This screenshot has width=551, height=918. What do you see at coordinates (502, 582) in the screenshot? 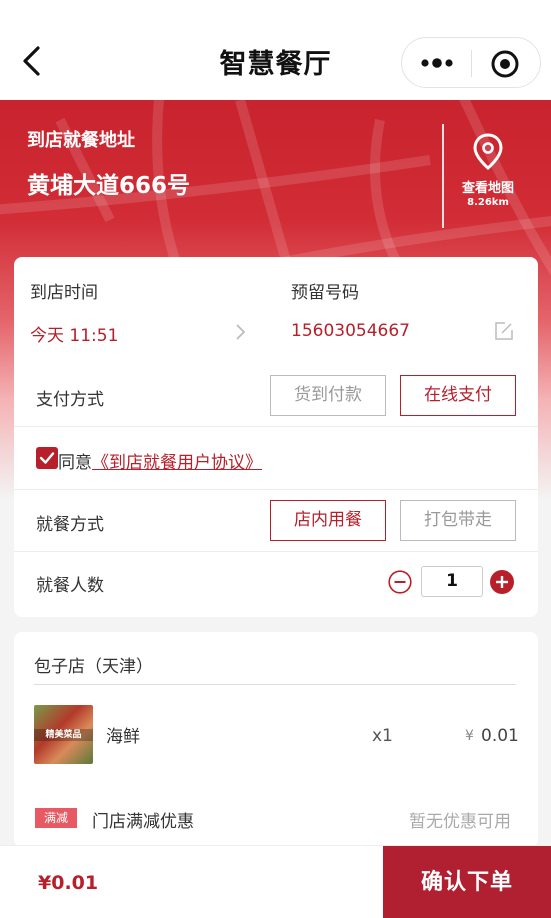
I see `plus-circle-icon` at bounding box center [502, 582].